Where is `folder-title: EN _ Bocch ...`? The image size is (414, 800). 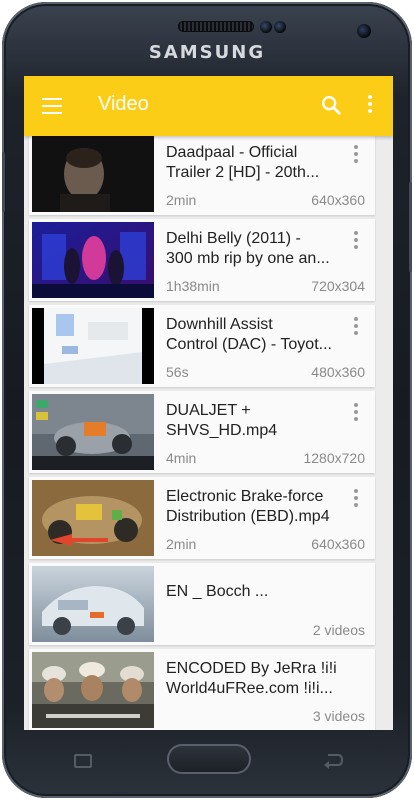
folder-title: EN _ Bocch ... is located at coordinates (217, 591).